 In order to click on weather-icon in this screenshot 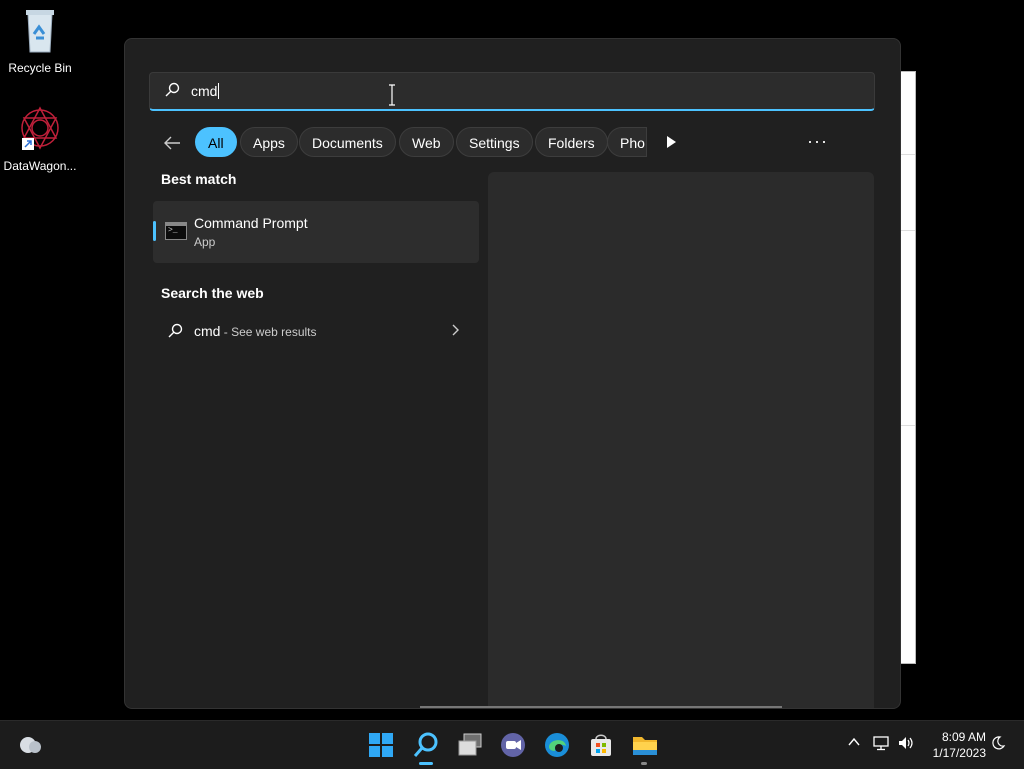, I will do `click(29, 745)`.